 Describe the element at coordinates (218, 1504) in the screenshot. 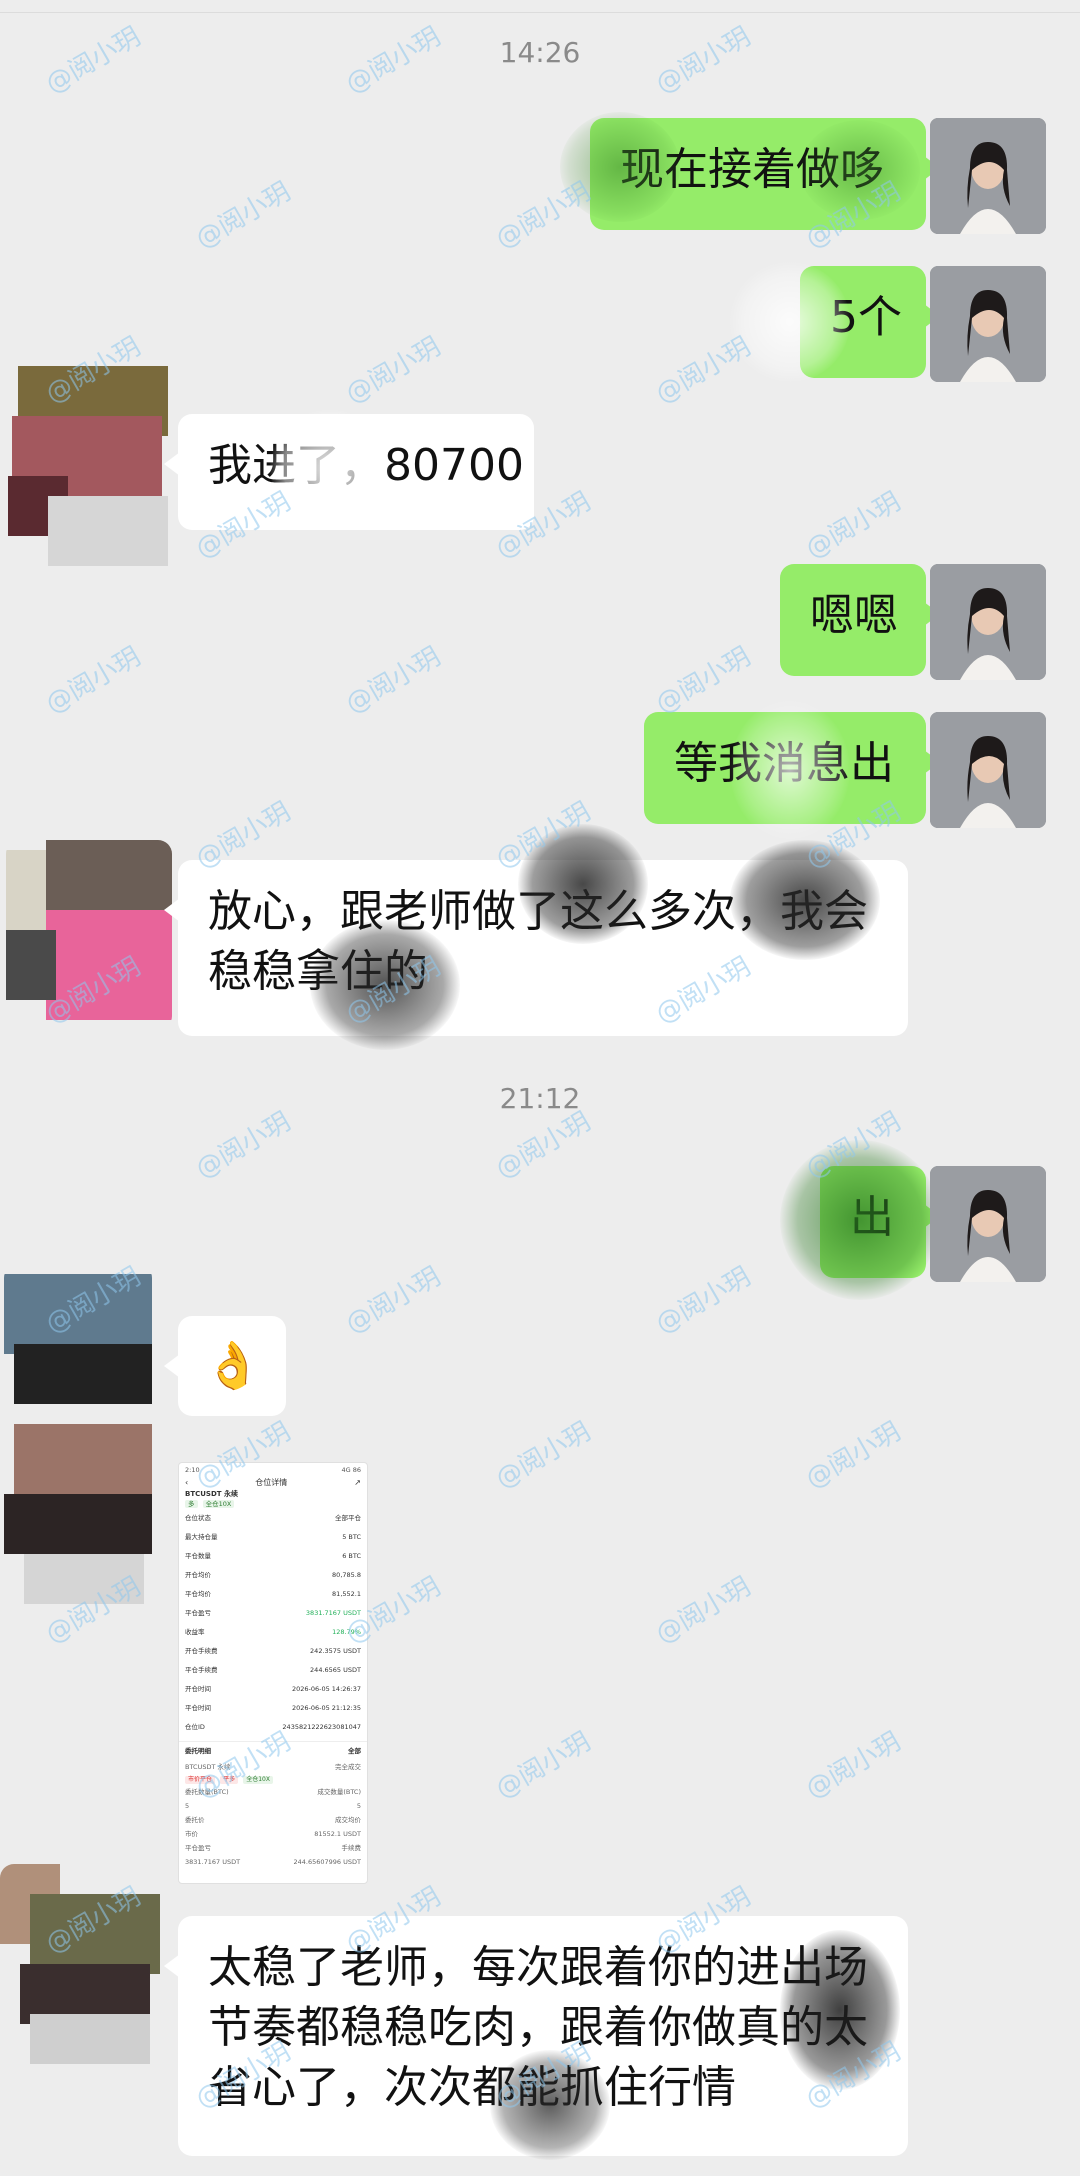

I see `tag: 全仓10X` at that location.